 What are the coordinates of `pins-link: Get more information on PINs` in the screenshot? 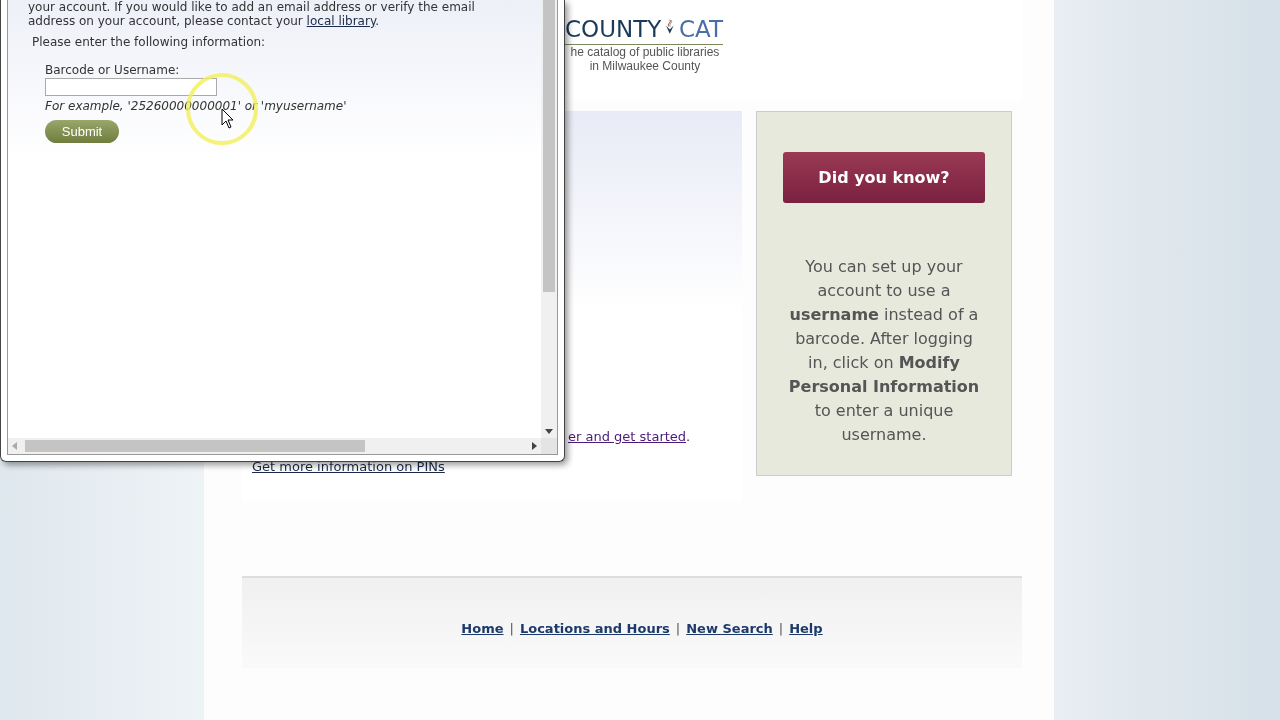 It's located at (348, 466).